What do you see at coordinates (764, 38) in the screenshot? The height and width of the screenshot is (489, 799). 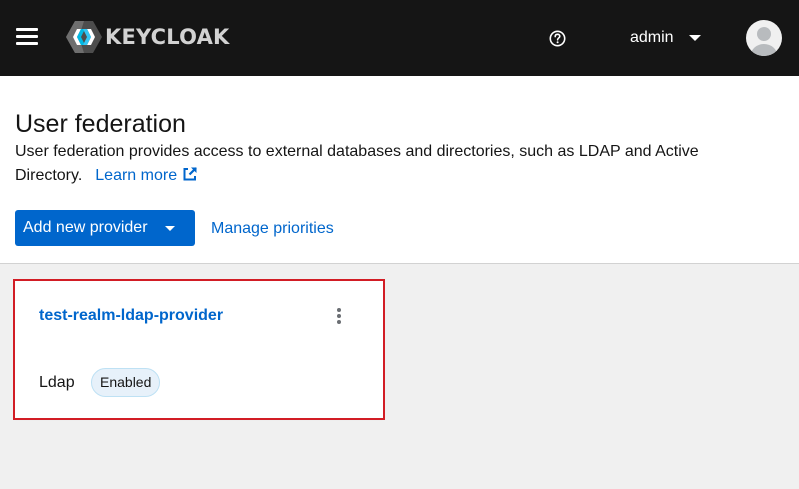 I see `avatar-icon` at bounding box center [764, 38].